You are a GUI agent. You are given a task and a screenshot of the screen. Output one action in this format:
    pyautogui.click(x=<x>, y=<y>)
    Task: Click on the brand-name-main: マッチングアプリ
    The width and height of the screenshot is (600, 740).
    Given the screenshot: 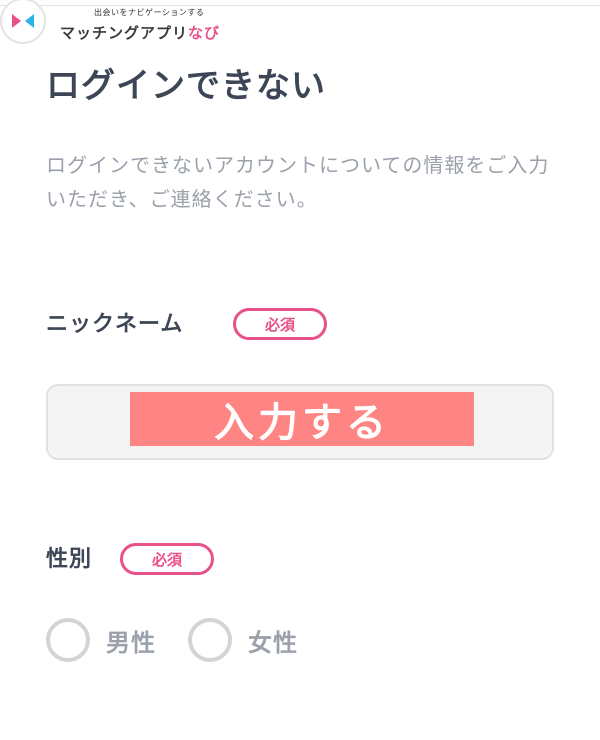 What is the action you would take?
    pyautogui.click(x=124, y=33)
    